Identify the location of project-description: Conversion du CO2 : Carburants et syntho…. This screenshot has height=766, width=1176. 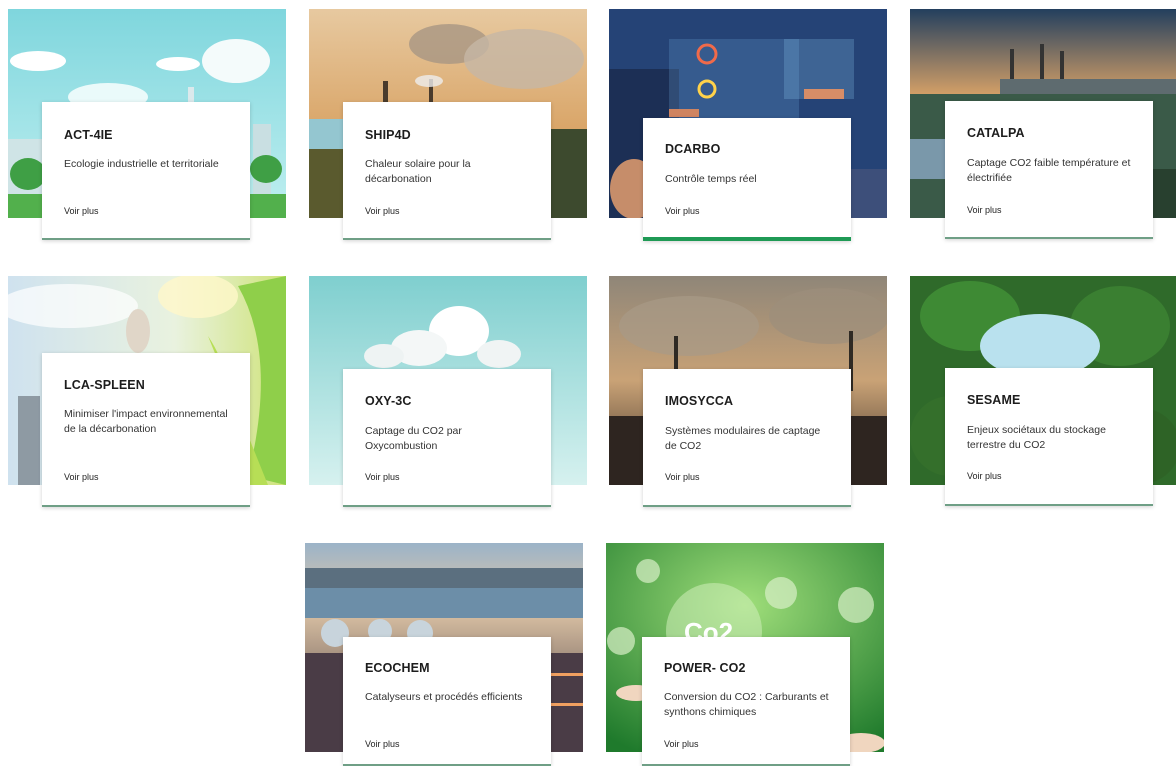
(746, 704).